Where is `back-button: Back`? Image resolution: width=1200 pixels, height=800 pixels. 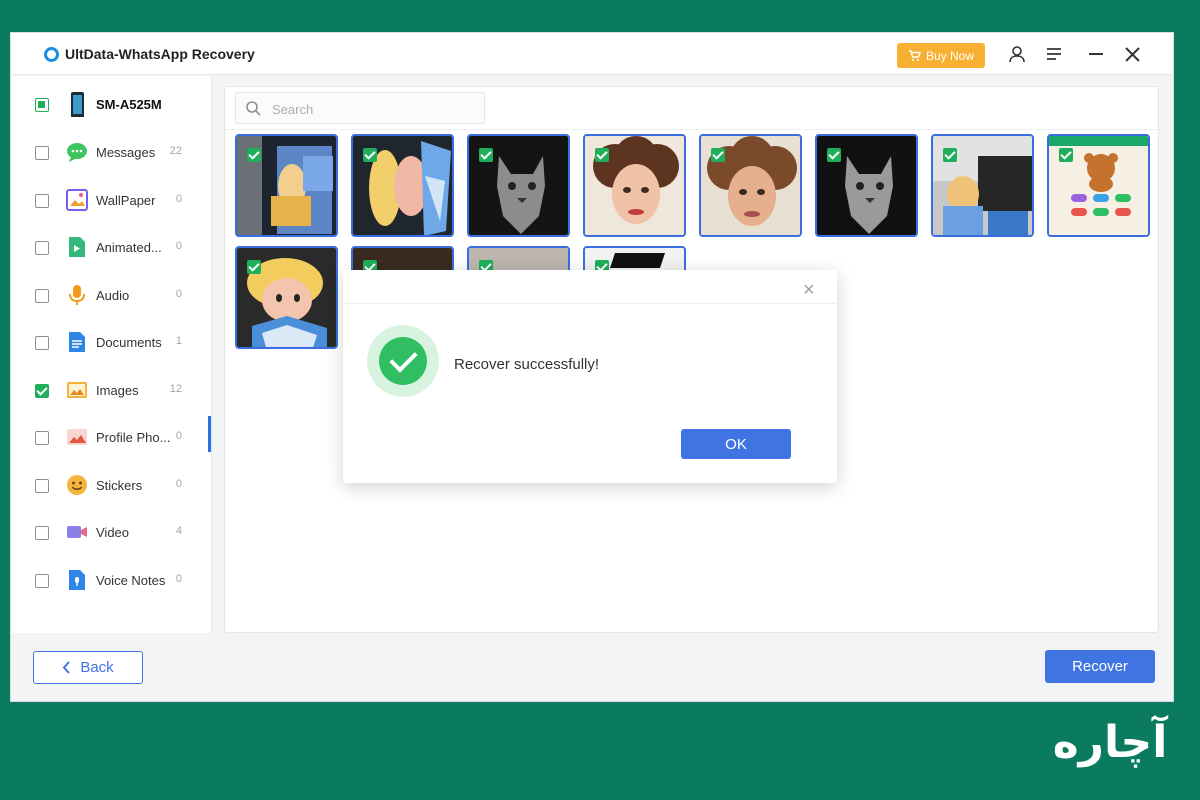
back-button: Back is located at coordinates (88, 667).